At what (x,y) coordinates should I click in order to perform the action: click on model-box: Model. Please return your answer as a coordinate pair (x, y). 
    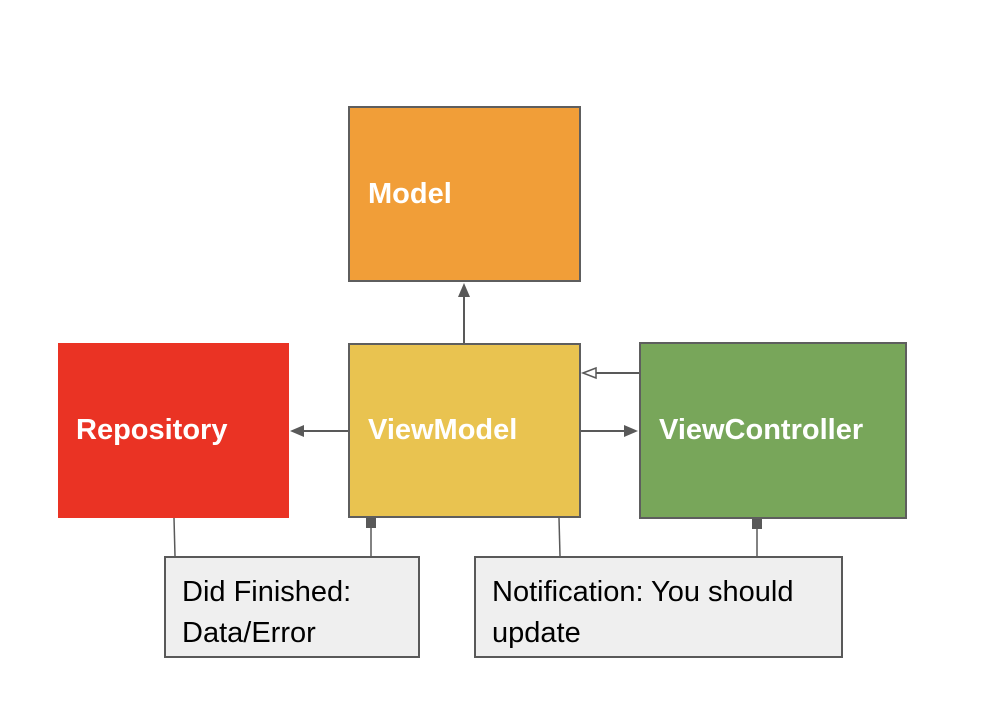
    Looking at the image, I should click on (464, 194).